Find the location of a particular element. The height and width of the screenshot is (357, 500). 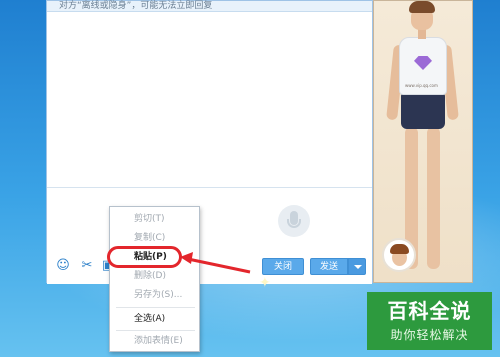

watermark-logo: 百科全说 助你轻松解决 is located at coordinates (429, 321).